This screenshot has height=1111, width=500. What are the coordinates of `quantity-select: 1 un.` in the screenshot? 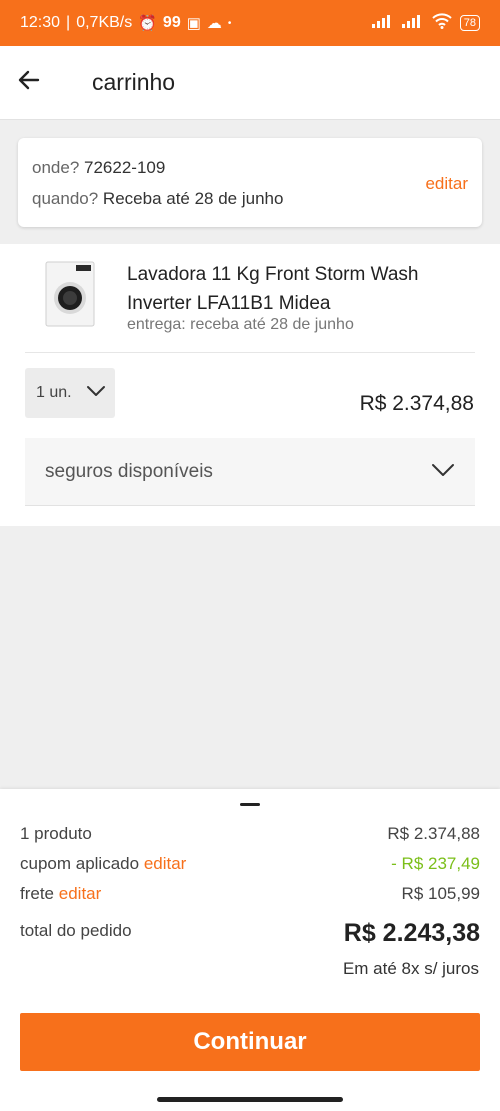 It's located at (70, 393).